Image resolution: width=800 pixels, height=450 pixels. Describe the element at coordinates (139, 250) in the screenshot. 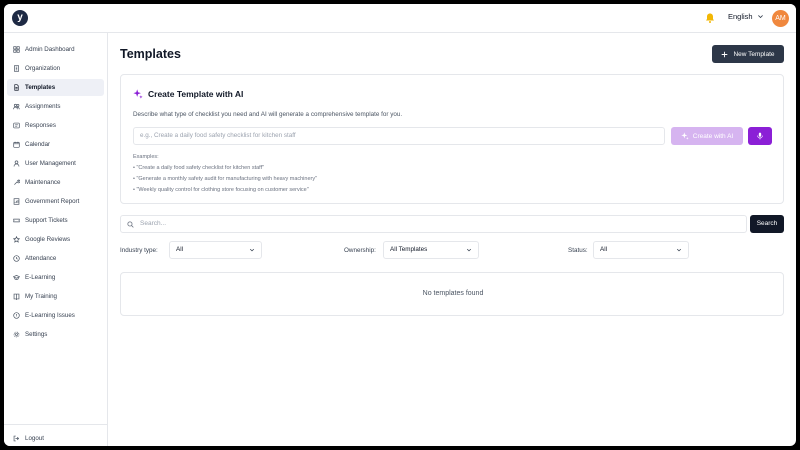

I see `industry-type-label: Industry type:` at that location.